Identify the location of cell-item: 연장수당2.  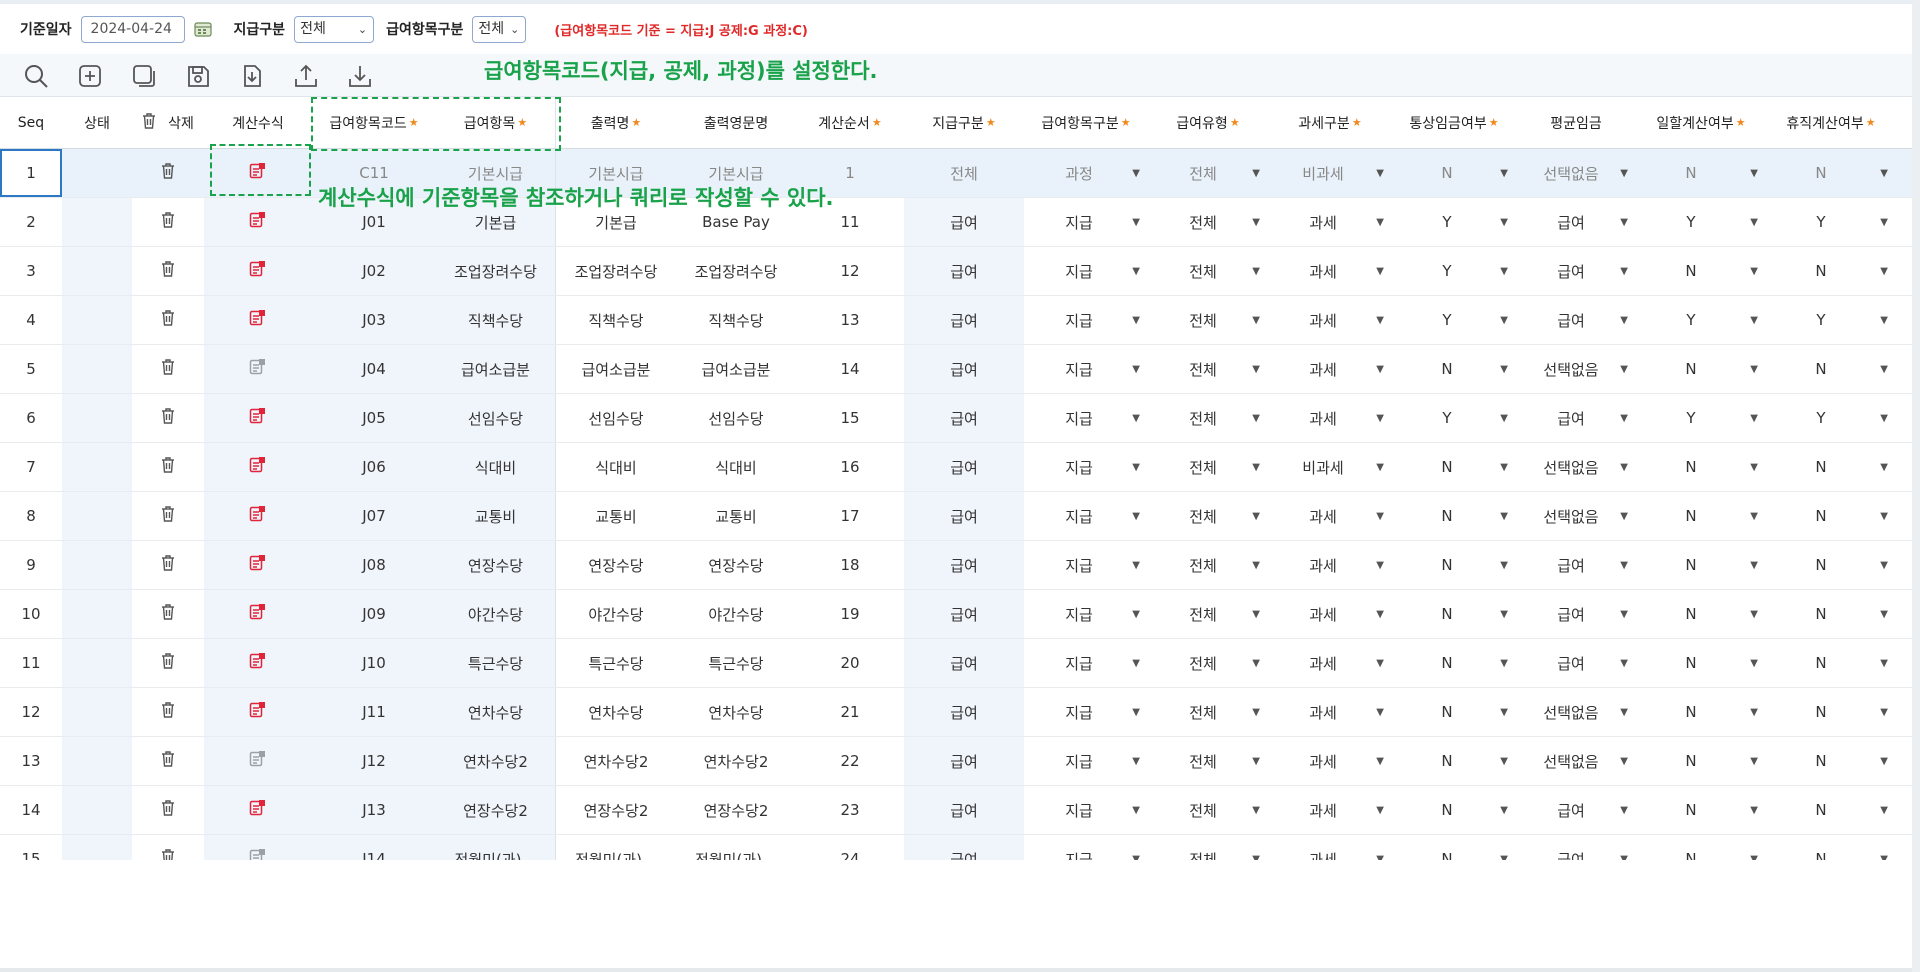
(496, 810).